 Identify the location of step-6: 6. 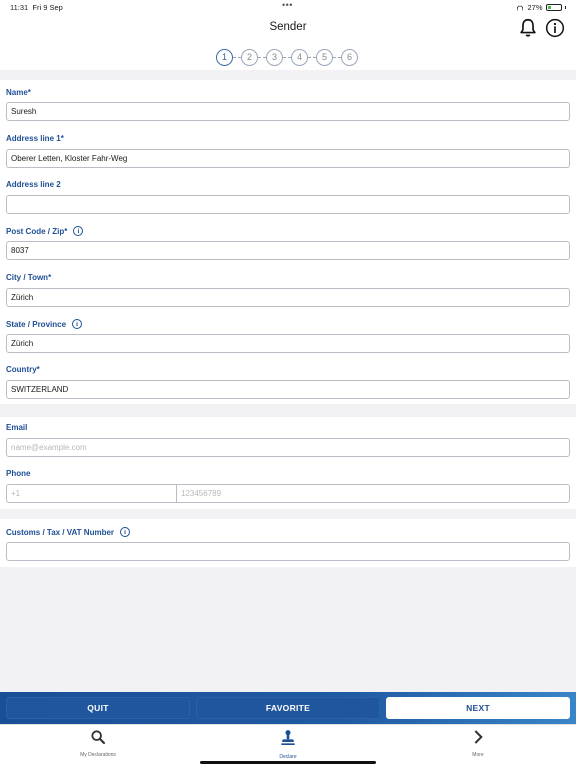
(349, 57).